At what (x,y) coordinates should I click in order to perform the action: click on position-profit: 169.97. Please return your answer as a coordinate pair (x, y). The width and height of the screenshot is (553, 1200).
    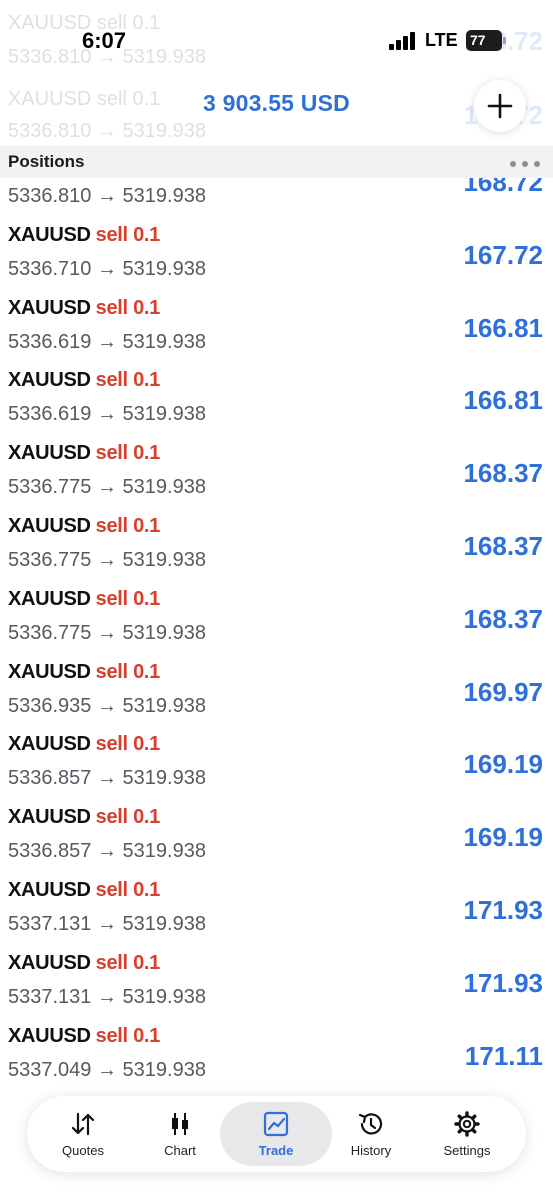
    Looking at the image, I should click on (503, 691).